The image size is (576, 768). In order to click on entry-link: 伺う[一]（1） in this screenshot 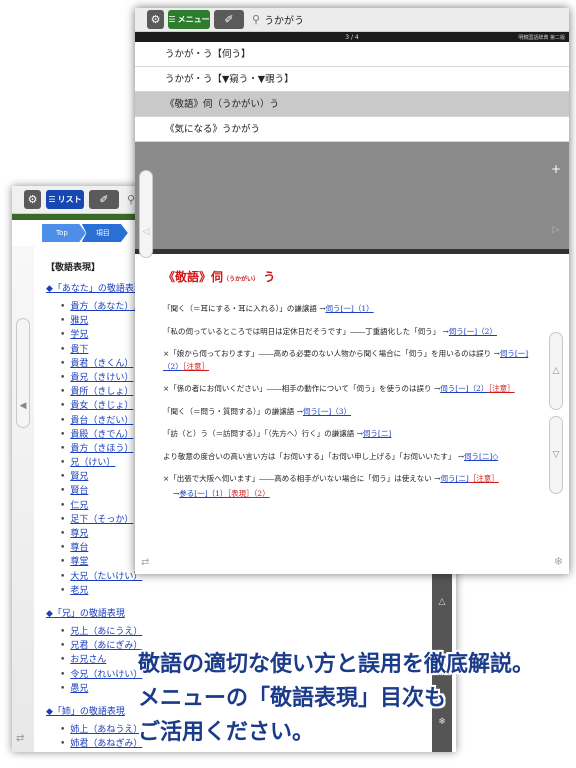, I will do `click(350, 308)`.